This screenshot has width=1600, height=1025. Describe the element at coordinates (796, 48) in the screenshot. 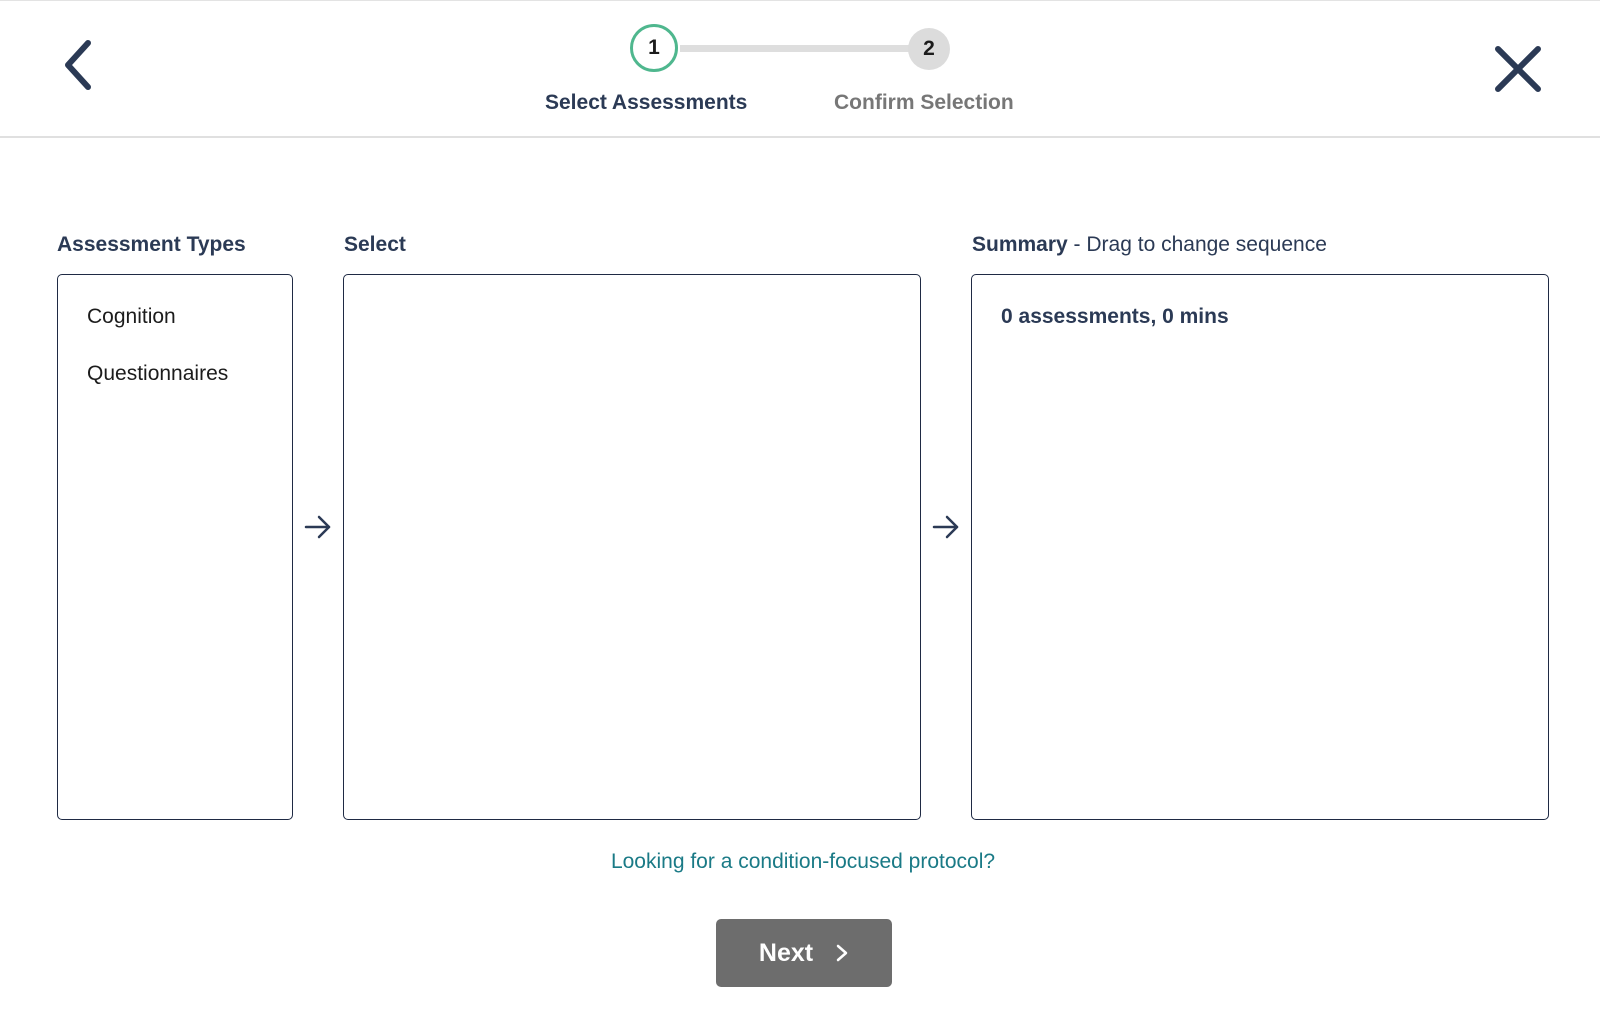

I see `stepper-progress-line` at that location.